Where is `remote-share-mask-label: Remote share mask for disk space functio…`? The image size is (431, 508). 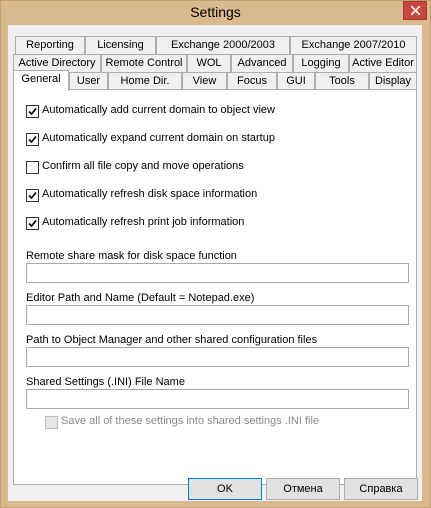 remote-share-mask-label: Remote share mask for disk space functio… is located at coordinates (131, 256).